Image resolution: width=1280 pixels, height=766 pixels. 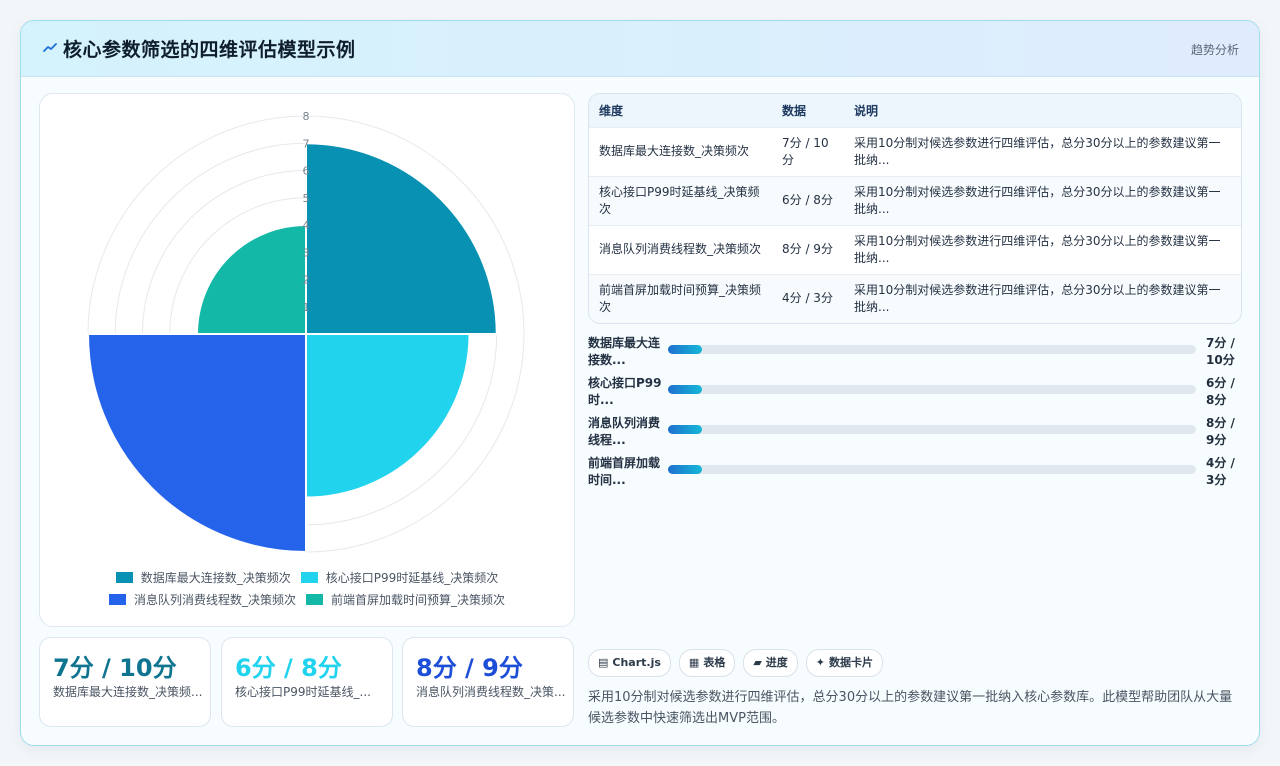 I want to click on tag-table: ▦ 表格, so click(x=707, y=663).